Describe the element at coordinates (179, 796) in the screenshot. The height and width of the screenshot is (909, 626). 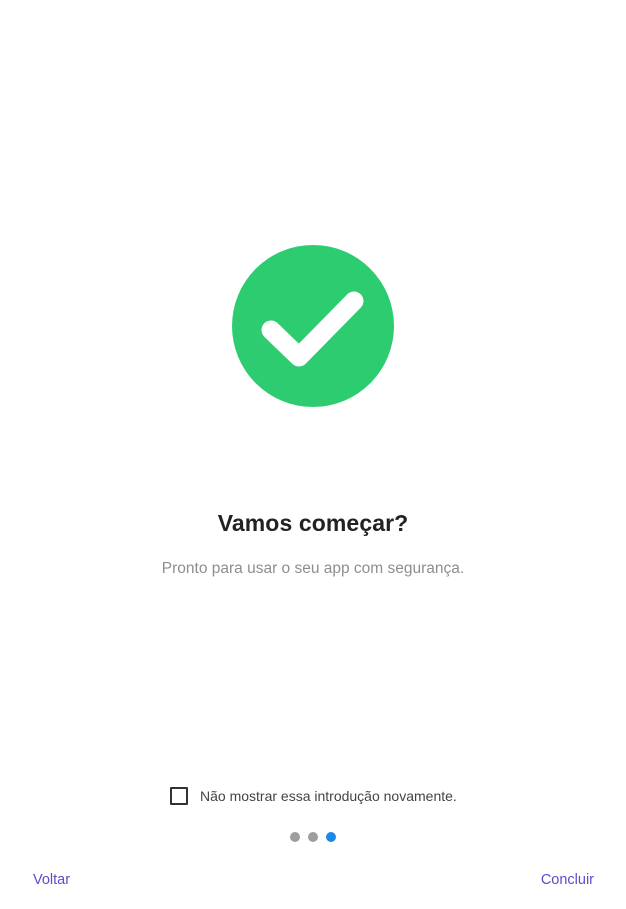
I see `dont-show-again-checkbox` at that location.